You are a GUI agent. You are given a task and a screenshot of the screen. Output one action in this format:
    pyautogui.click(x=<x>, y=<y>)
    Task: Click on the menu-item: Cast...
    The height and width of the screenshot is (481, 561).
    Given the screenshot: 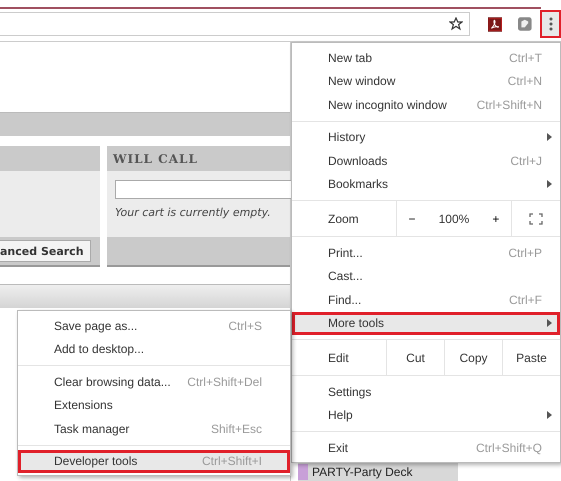 What is the action you would take?
    pyautogui.click(x=426, y=276)
    